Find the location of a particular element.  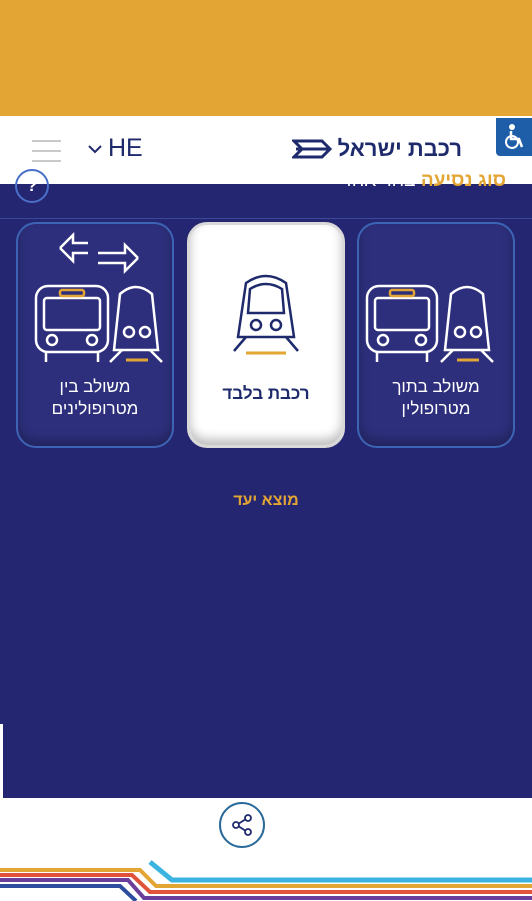

card-intercity-combined: משולב בין מטרופולינים is located at coordinates (95, 335).